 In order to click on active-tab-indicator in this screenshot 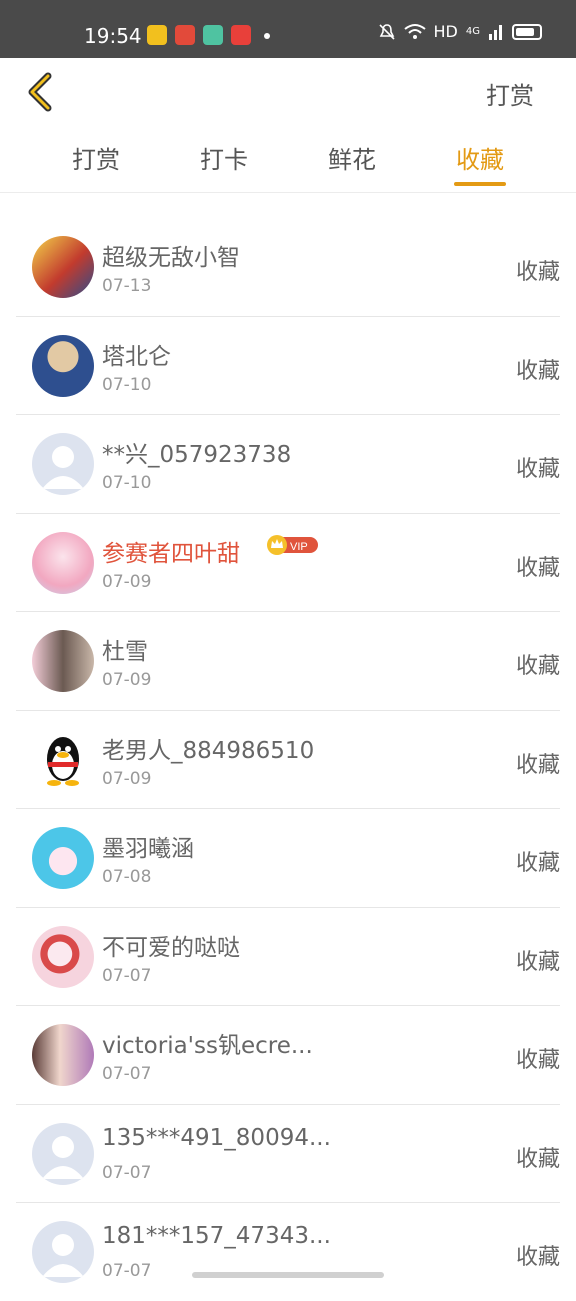, I will do `click(480, 184)`.